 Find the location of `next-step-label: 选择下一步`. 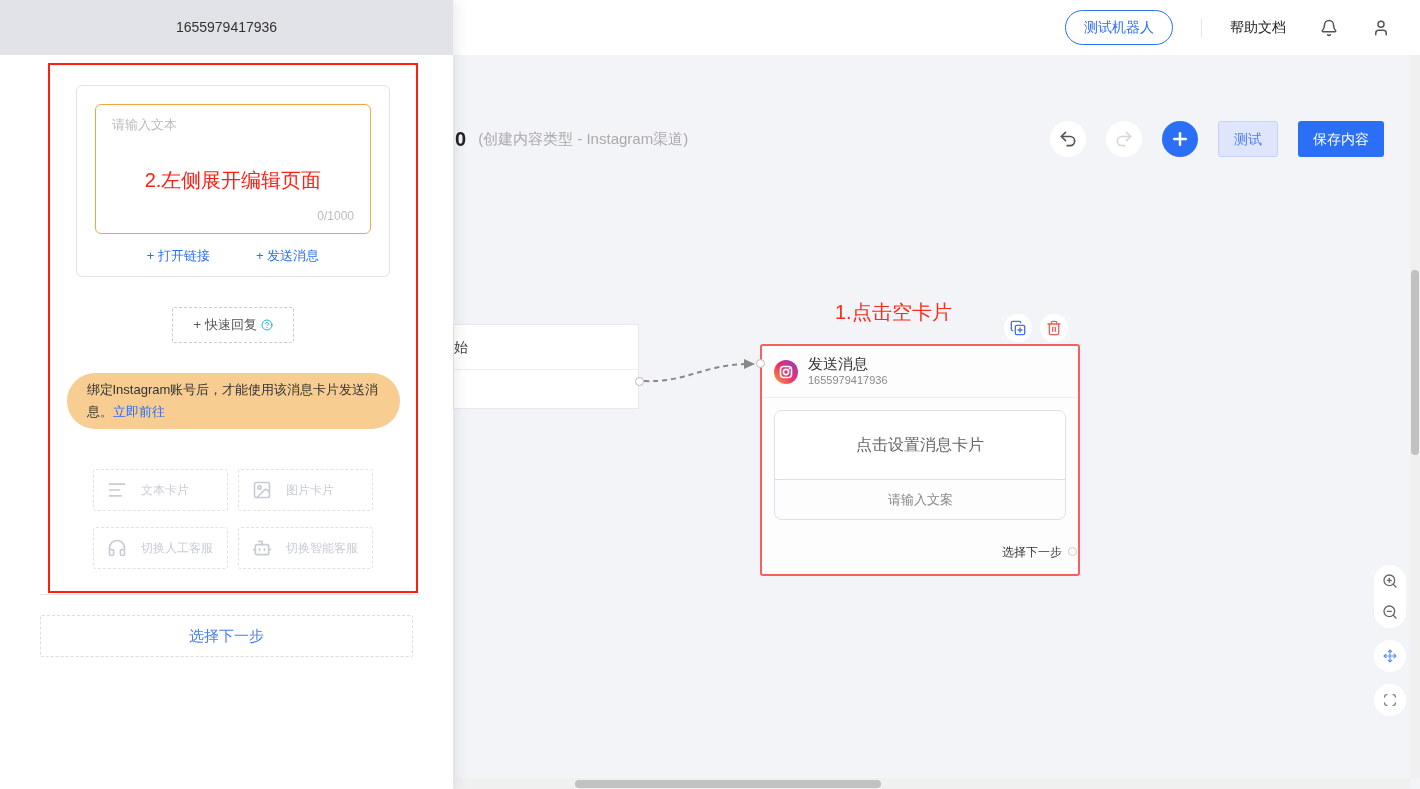

next-step-label: 选择下一步 is located at coordinates (1032, 552).